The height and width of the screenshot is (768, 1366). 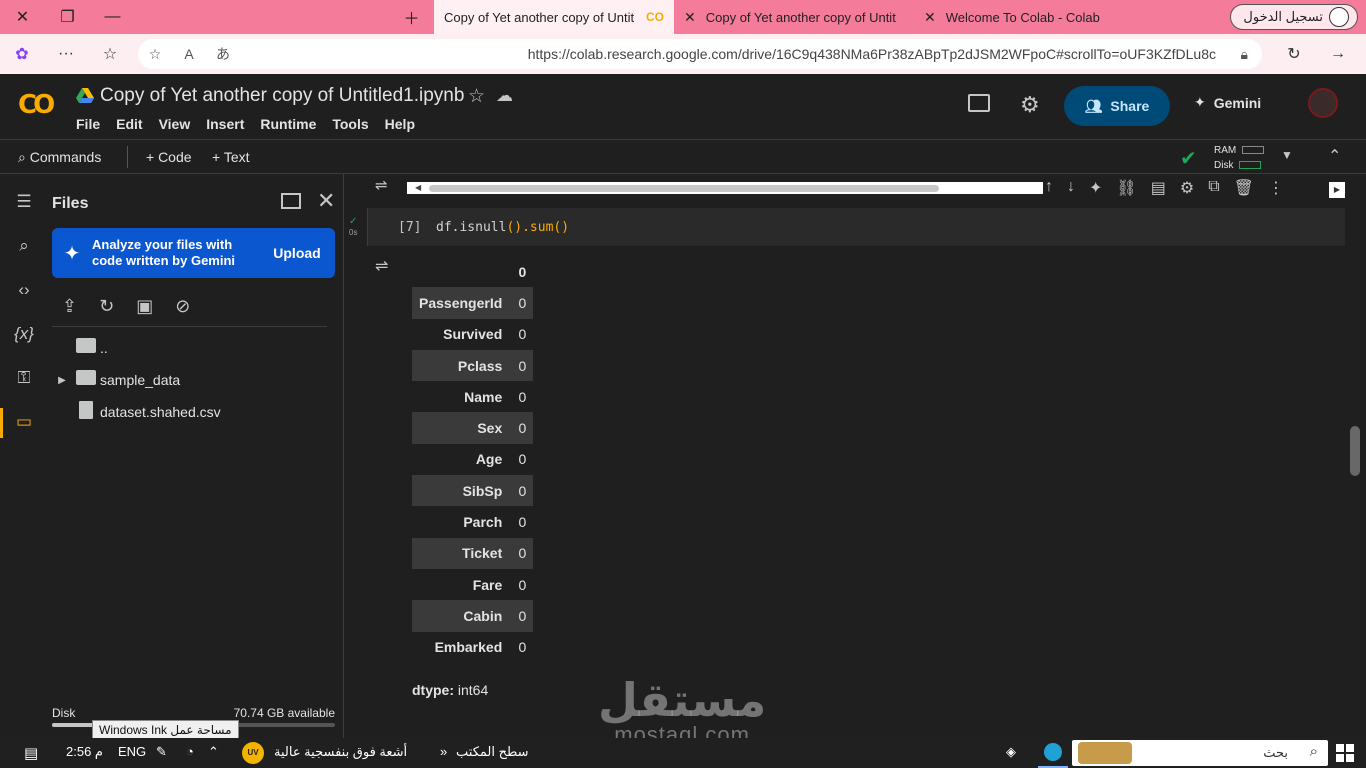 What do you see at coordinates (192, 380) in the screenshot?
I see `list-item: ▶ sample_data` at bounding box center [192, 380].